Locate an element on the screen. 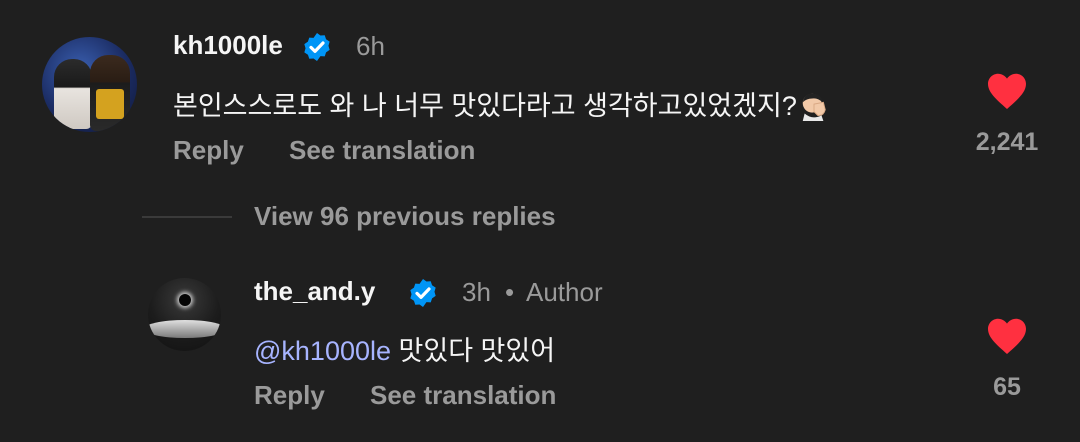  reply-username: the_and.y is located at coordinates (314, 291).